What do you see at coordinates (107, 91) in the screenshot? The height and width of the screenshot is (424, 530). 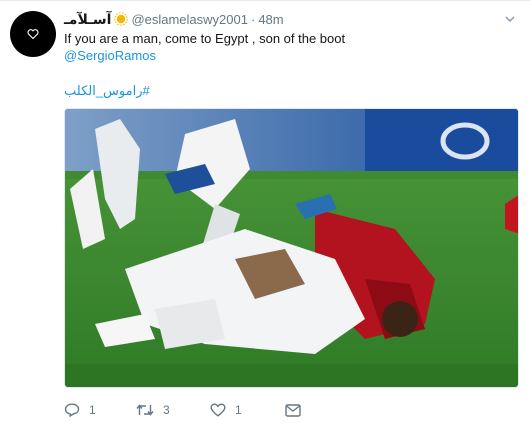 I see `hashtag-link: #راموس_الكلب` at bounding box center [107, 91].